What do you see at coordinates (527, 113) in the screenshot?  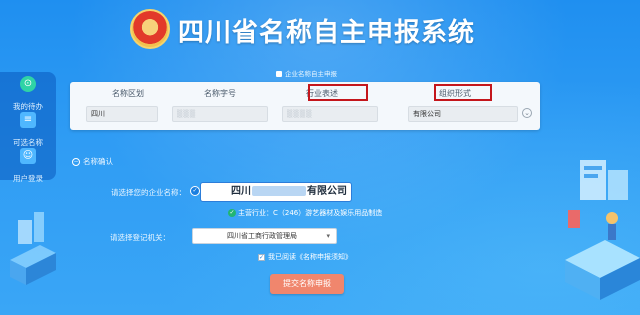 I see `expand-chevron-icon: ⌄` at bounding box center [527, 113].